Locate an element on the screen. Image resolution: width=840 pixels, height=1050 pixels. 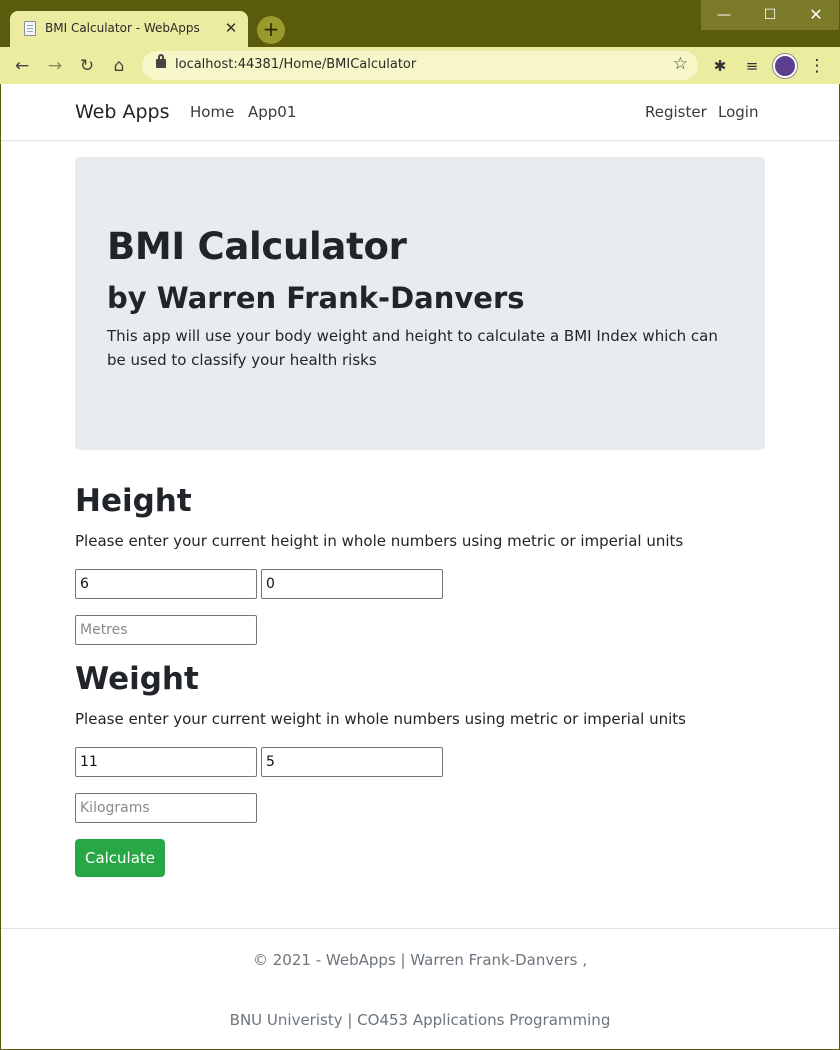
window-close-button: ✕ is located at coordinates (816, 15).